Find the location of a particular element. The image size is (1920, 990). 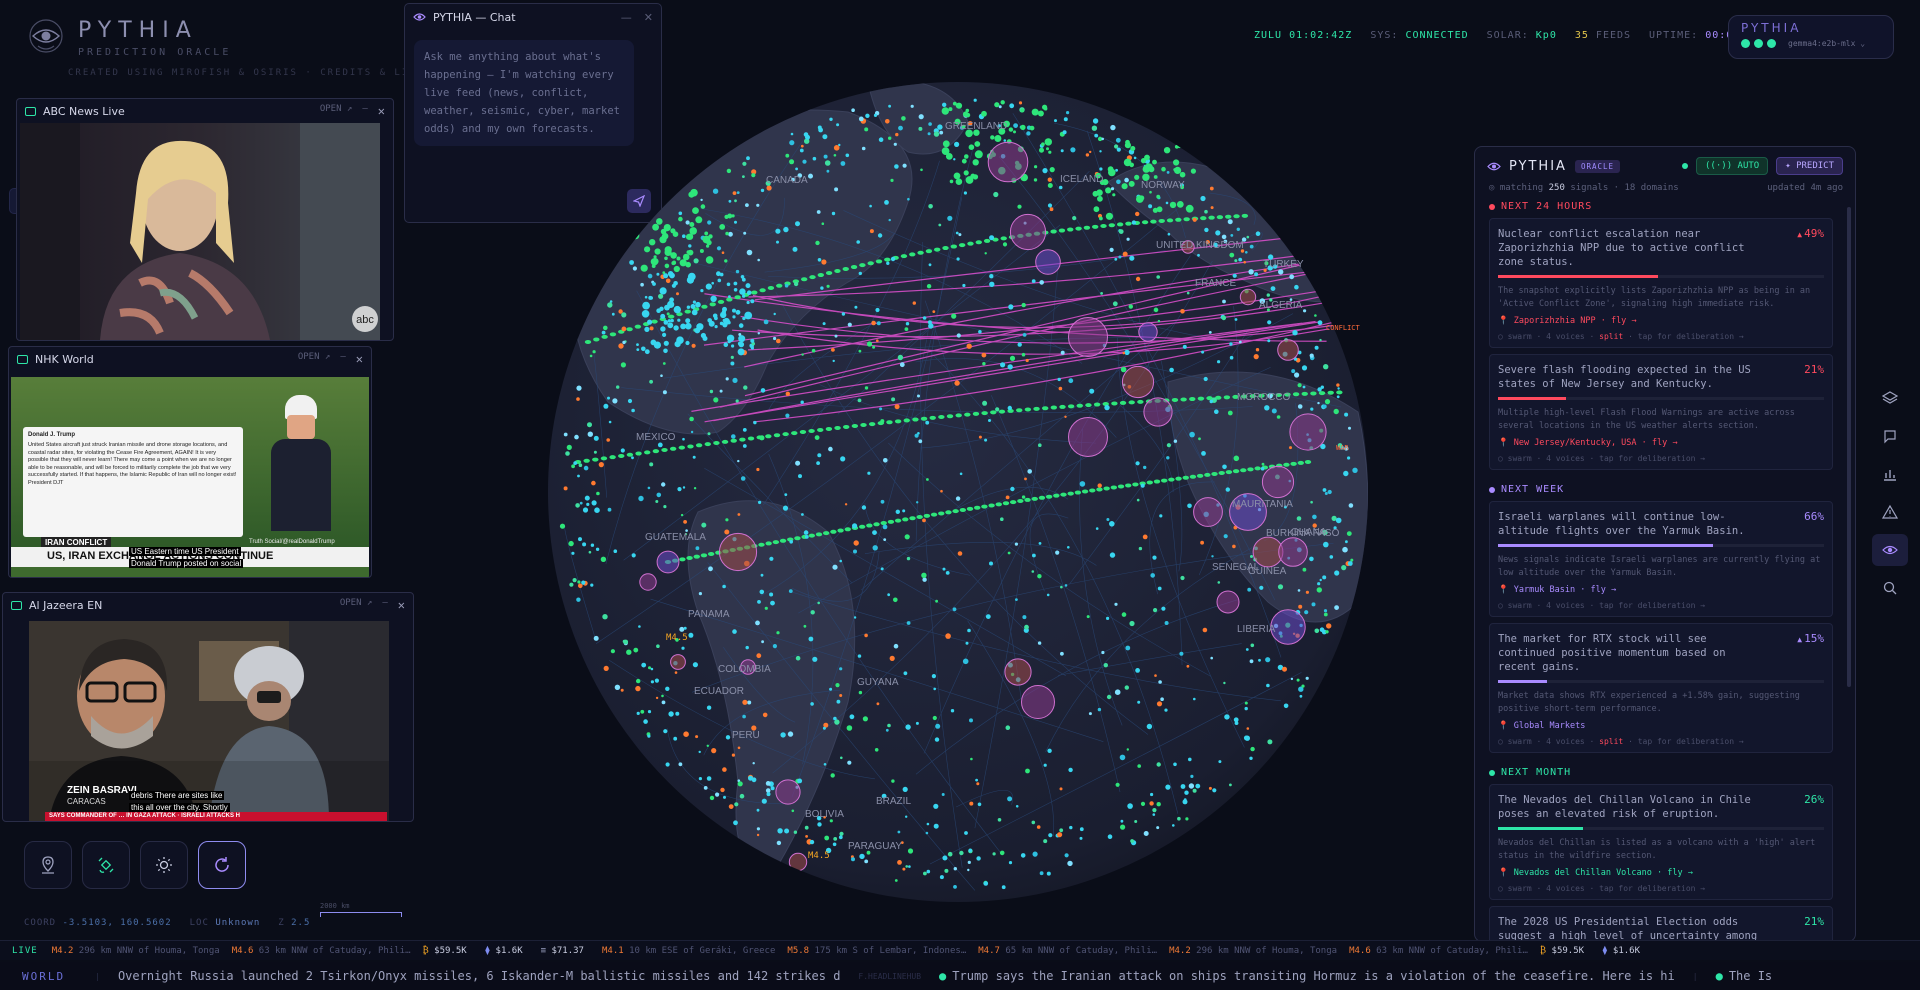

model-selector: PYTHIA gemma4:e2b-mlx ⌄ is located at coordinates (1811, 37).